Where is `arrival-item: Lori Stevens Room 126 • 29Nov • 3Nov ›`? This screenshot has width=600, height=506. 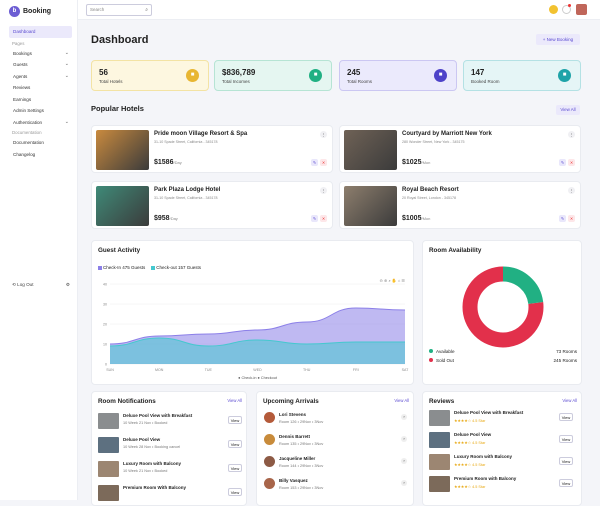 arrival-item: Lori Stevens Room 126 • 29Nov • 3Nov › is located at coordinates (335, 421).